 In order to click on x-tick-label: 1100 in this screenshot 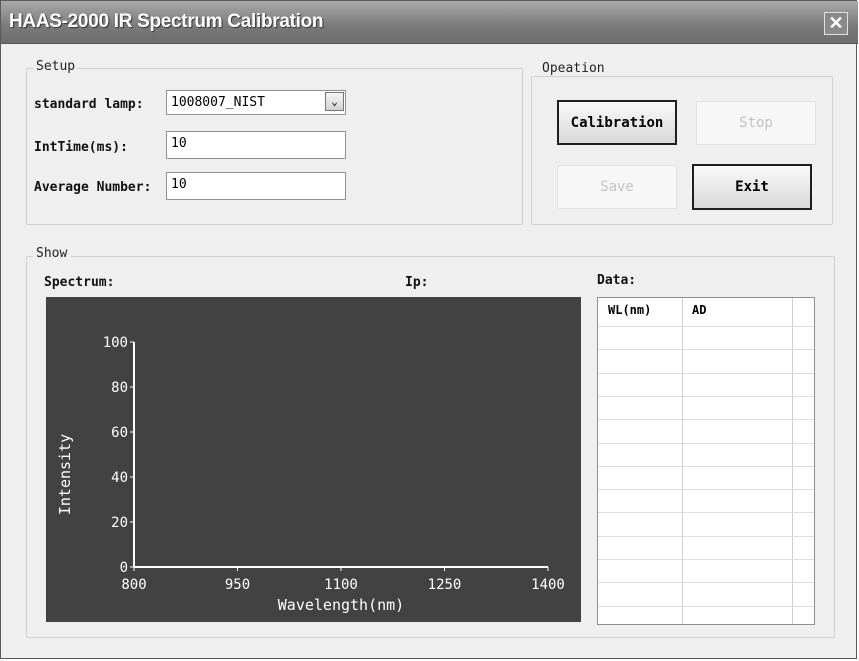, I will do `click(341, 585)`.